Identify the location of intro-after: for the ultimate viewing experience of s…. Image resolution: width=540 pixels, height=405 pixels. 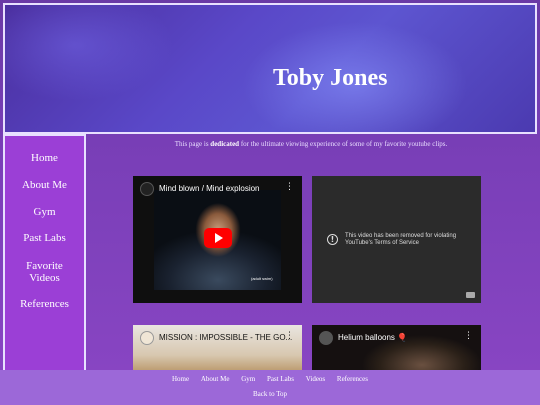
(343, 144).